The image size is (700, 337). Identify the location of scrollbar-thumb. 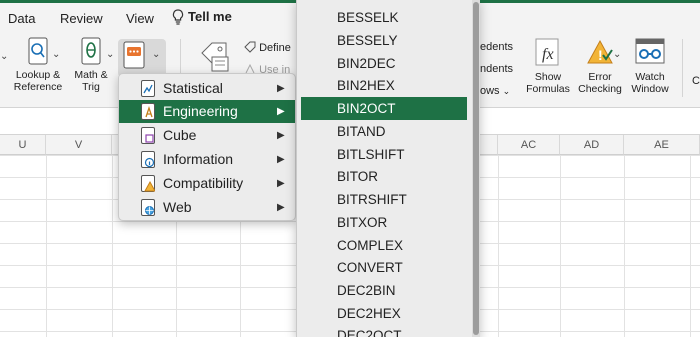
(476, 168).